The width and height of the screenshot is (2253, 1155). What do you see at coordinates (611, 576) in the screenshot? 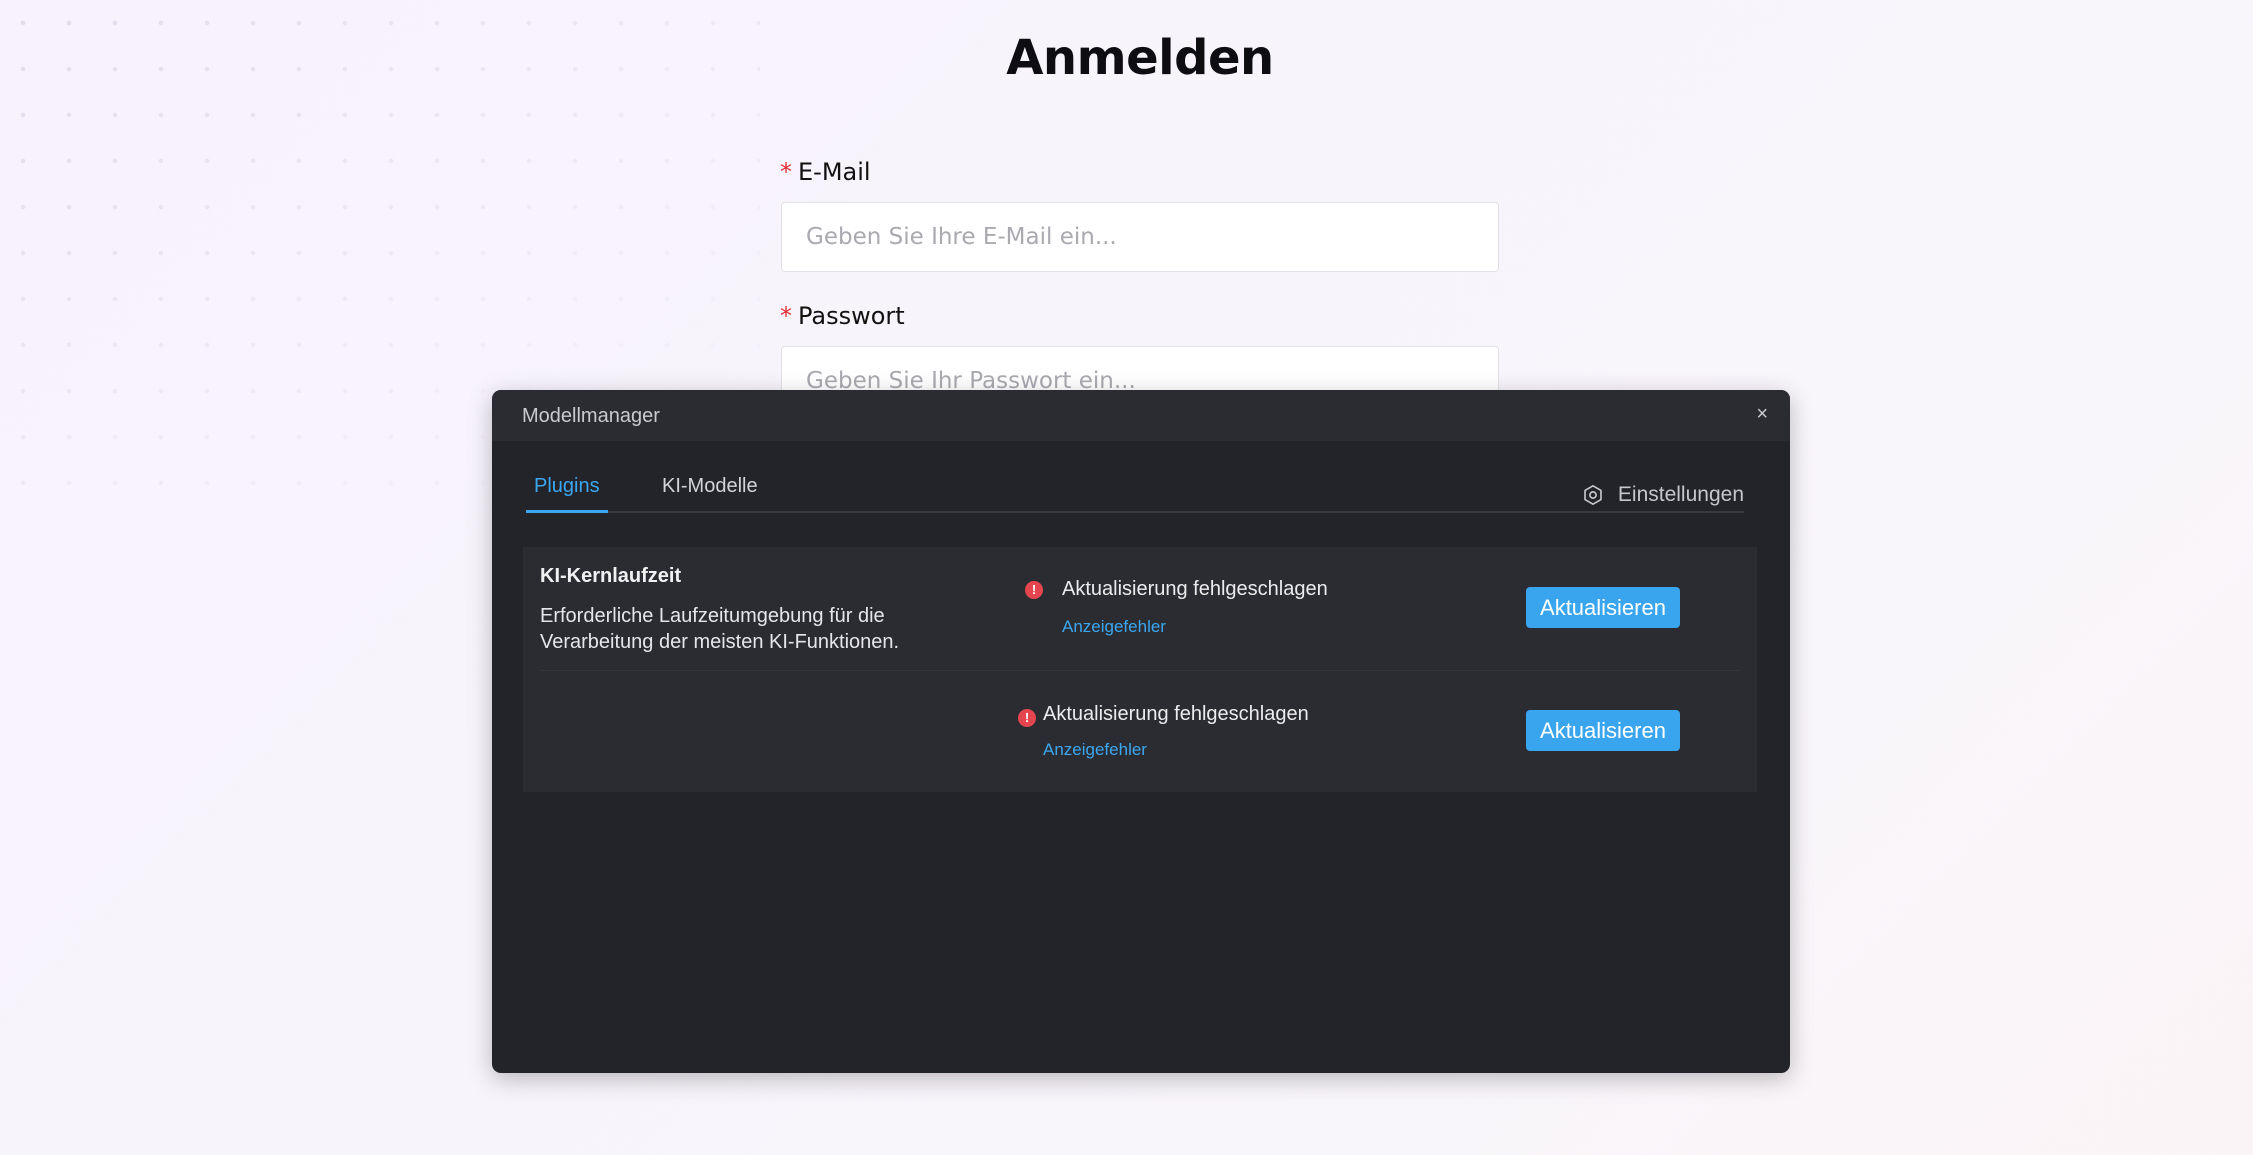
I see `plugin-name: KI-Kernlaufzeit` at bounding box center [611, 576].